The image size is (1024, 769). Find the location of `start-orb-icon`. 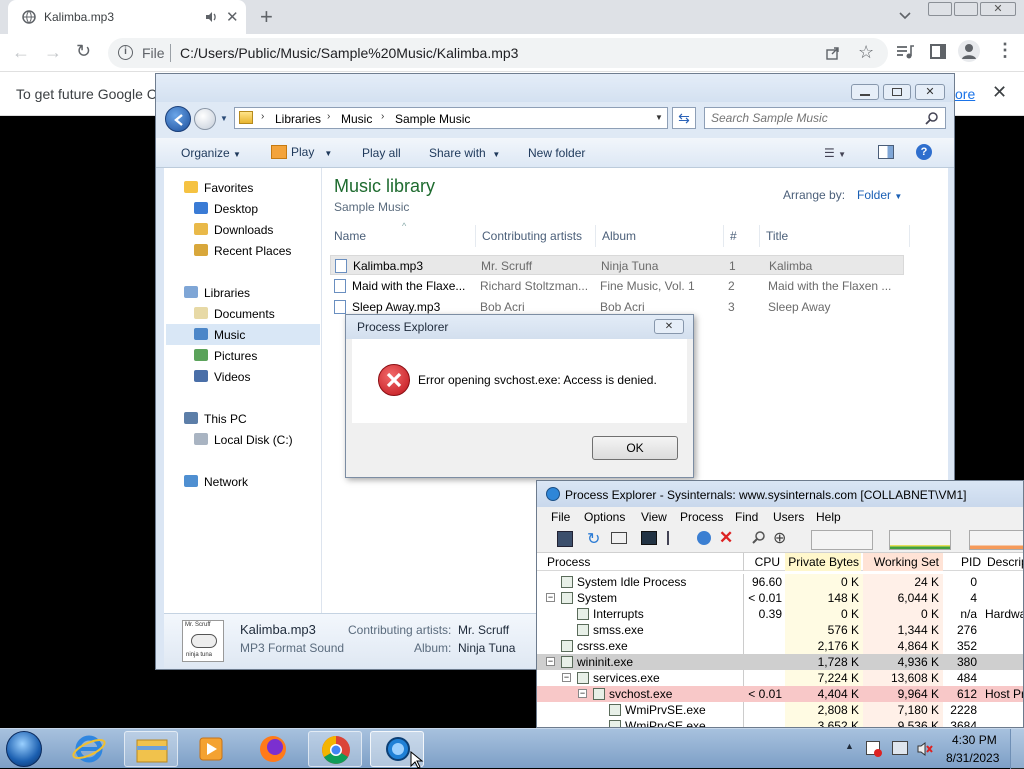

start-orb-icon is located at coordinates (24, 749).